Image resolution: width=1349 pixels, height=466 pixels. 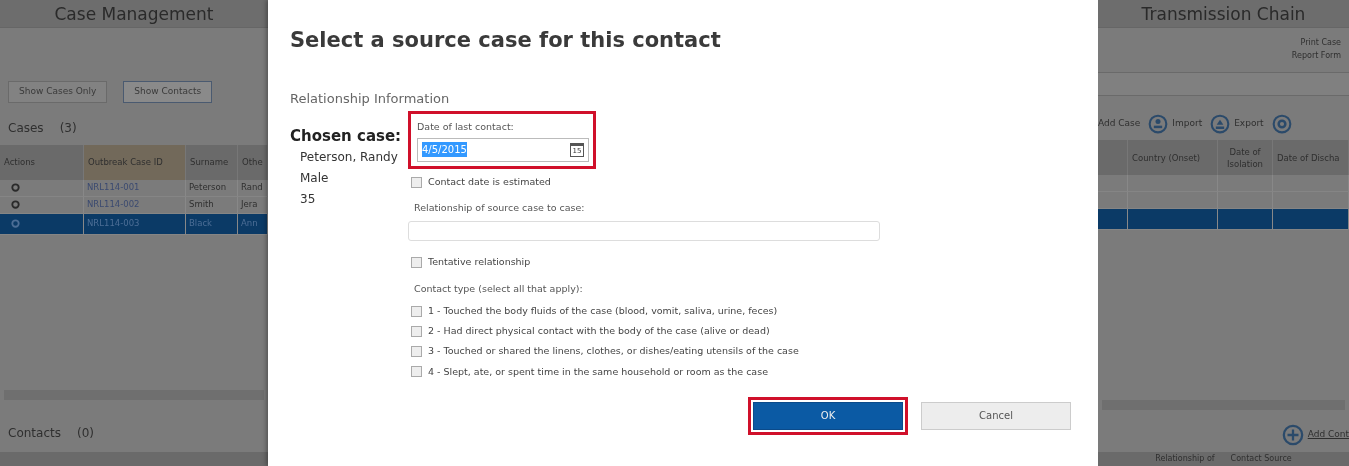 I want to click on field-label: Relationship of source case to case:, so click(x=500, y=208).